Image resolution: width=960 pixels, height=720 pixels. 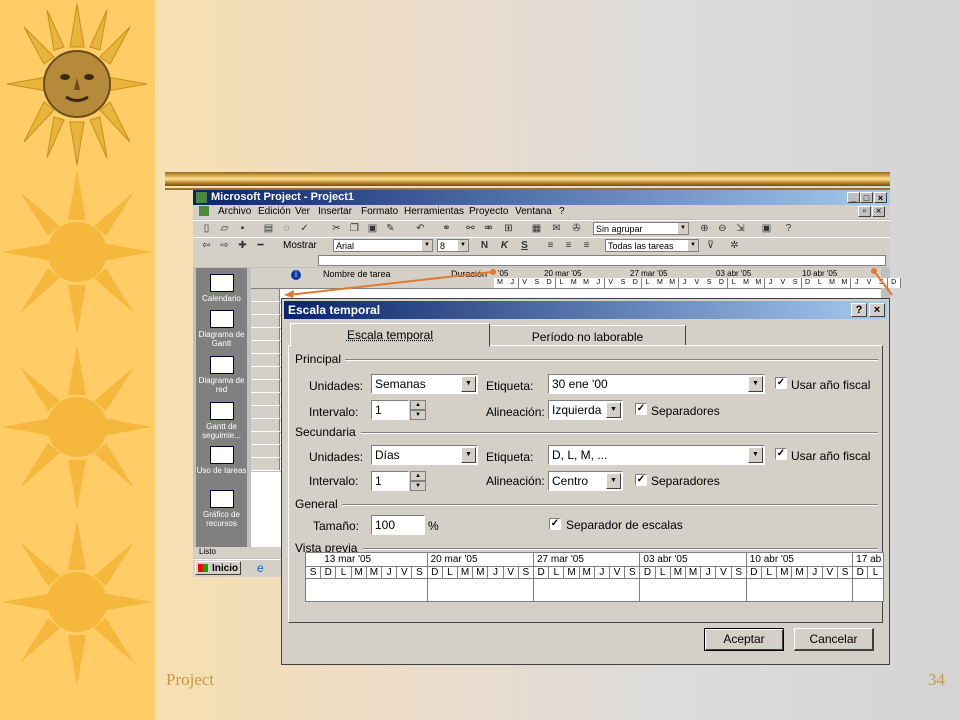 What do you see at coordinates (390, 335) in the screenshot?
I see `tab-timescale: Escala temporal` at bounding box center [390, 335].